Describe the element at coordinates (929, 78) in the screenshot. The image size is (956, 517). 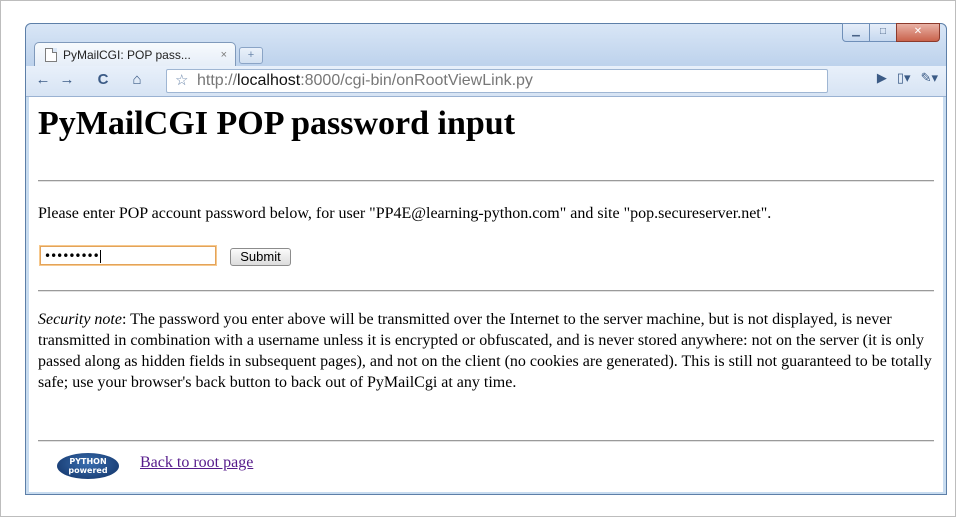
I see `wrench-icon: ✎▾` at that location.